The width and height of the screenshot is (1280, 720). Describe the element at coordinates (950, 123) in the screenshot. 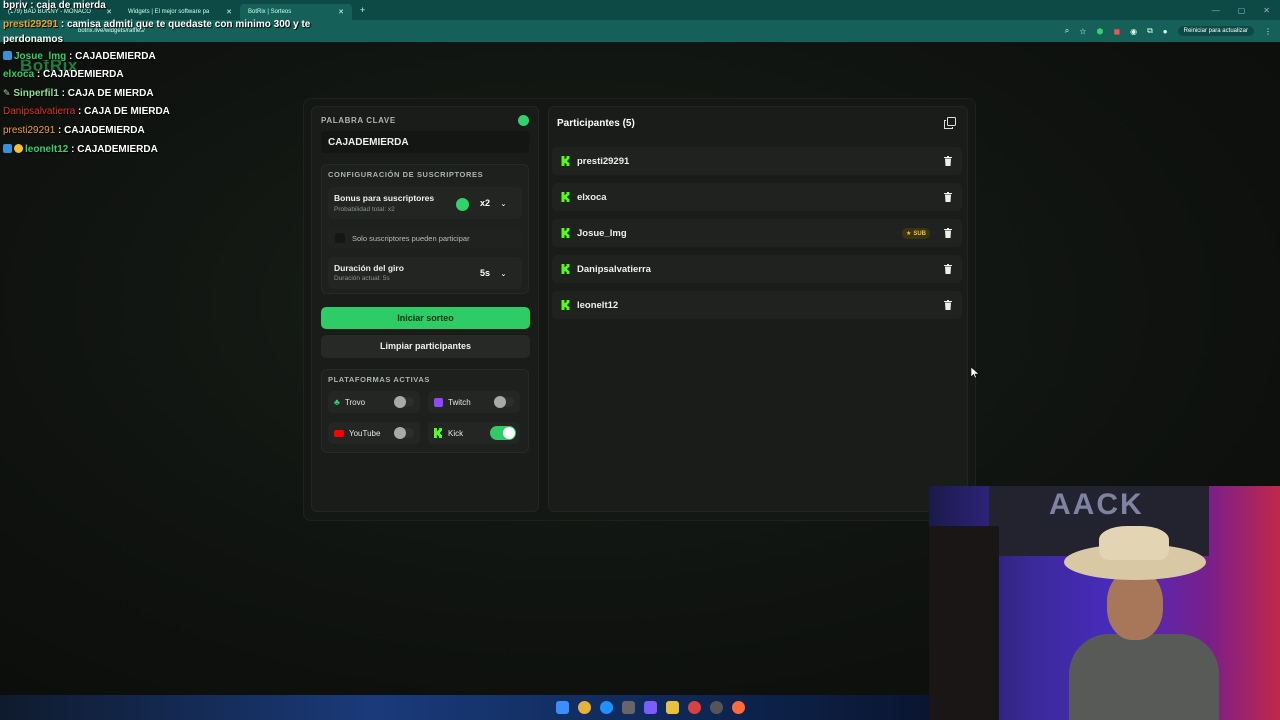

I see `copy-icon` at that location.